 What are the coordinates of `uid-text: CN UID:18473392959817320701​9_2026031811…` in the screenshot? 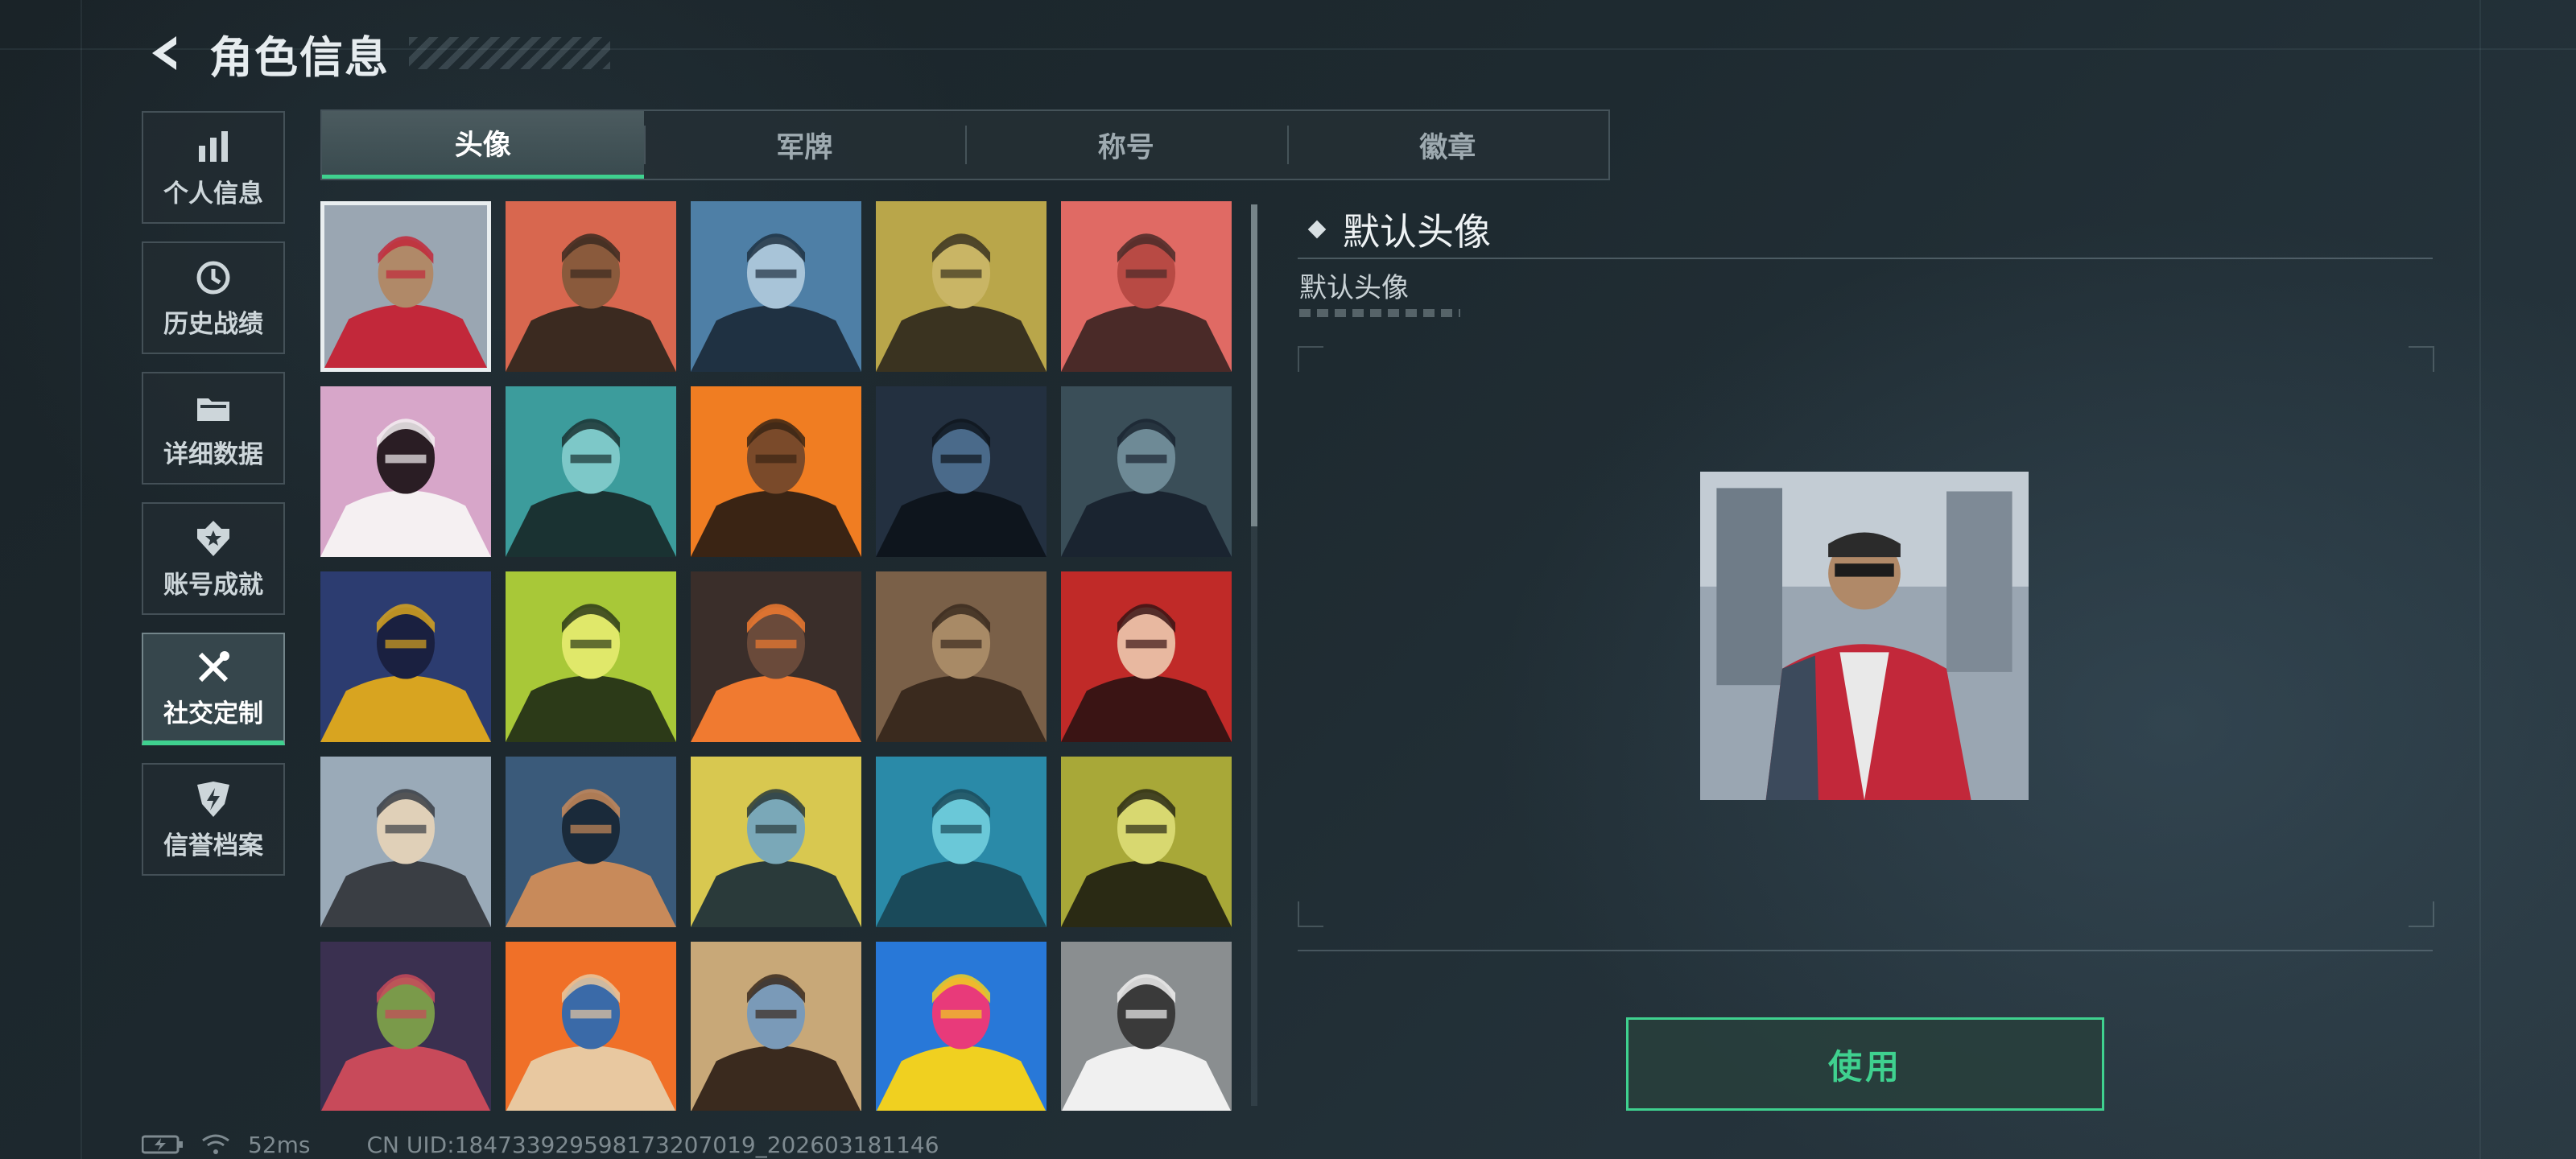 It's located at (652, 1144).